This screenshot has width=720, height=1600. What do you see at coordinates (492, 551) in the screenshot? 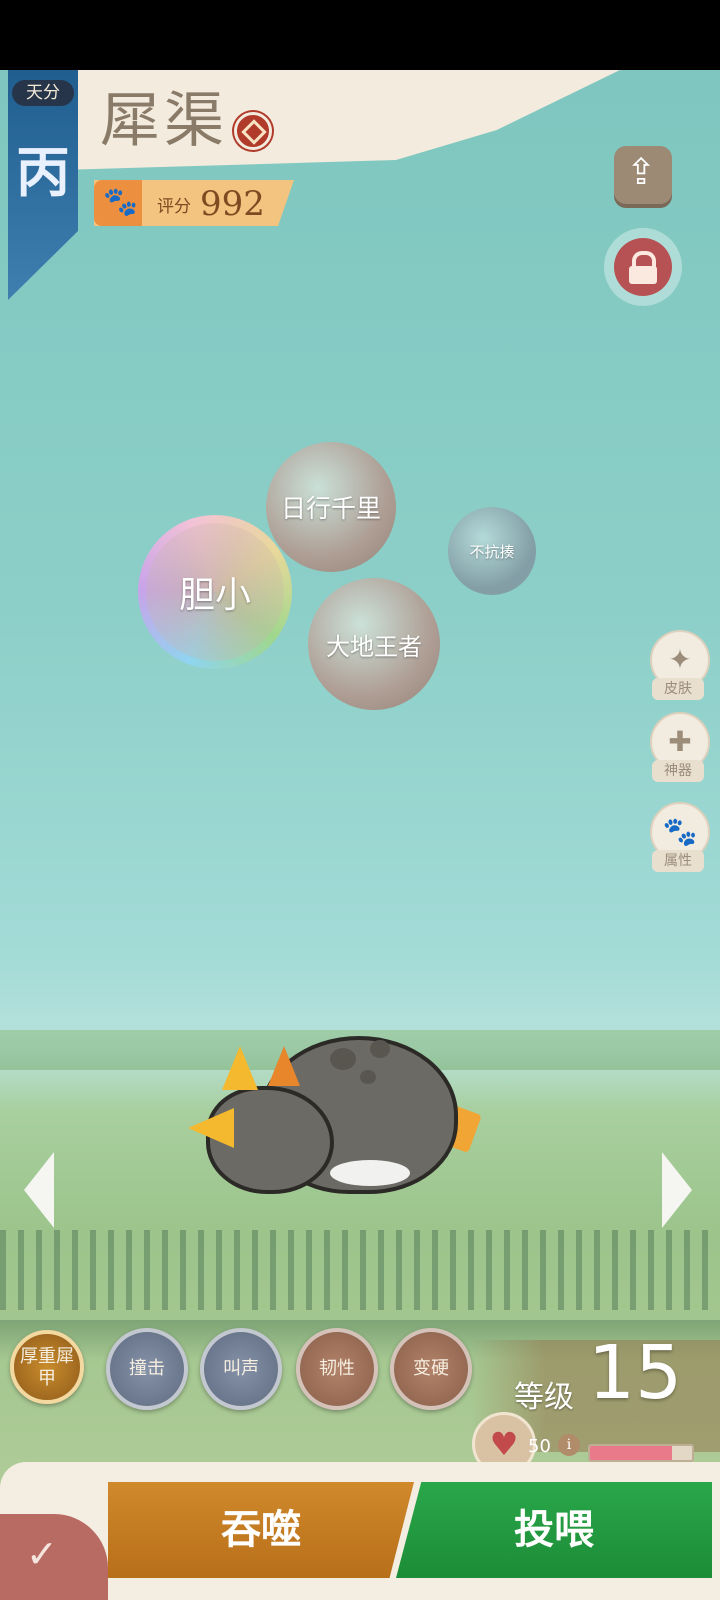
I see `trait-bubble: 不抗揍` at bounding box center [492, 551].